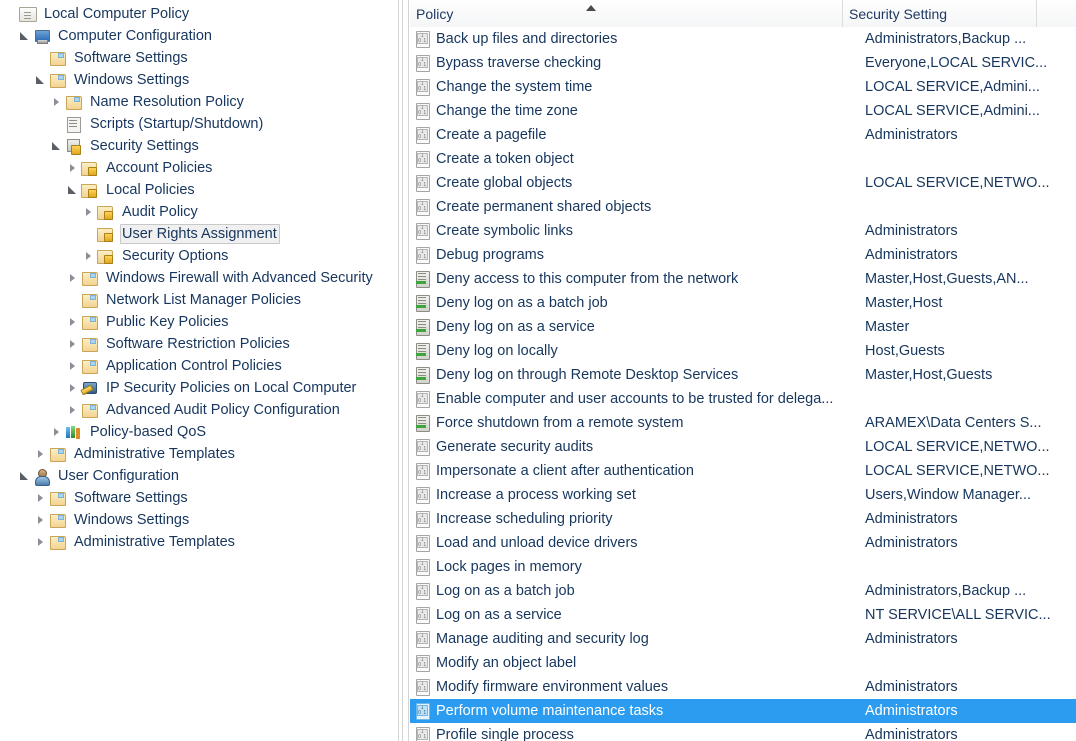  I want to click on tree-item-scripts-startup-shutdown: Scripts (Startup/Shutdown), so click(198, 124).